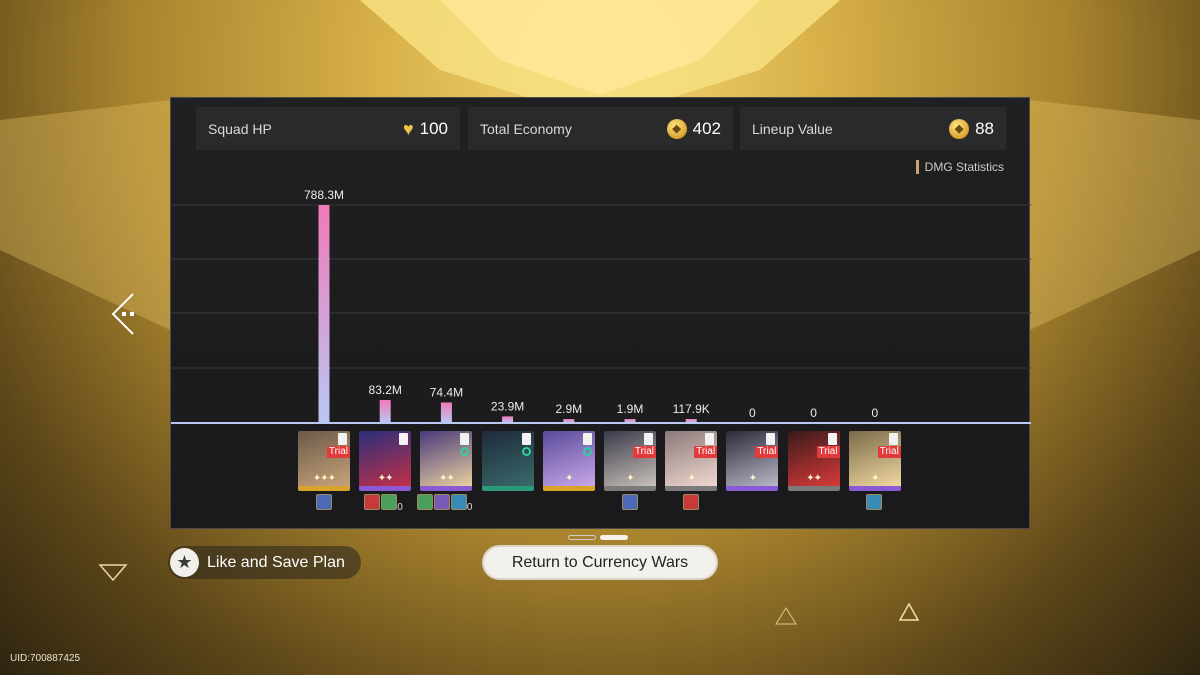 Image resolution: width=1200 pixels, height=675 pixels. I want to click on character-portrait: Trial ✦✦, so click(813, 461).